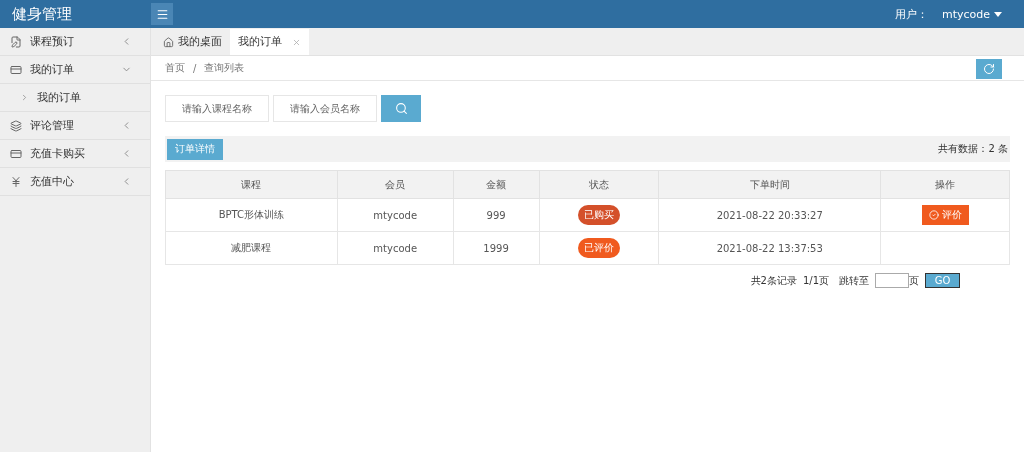 The image size is (1024, 452). What do you see at coordinates (773, 280) in the screenshot?
I see `record-summary: 共2条记录` at bounding box center [773, 280].